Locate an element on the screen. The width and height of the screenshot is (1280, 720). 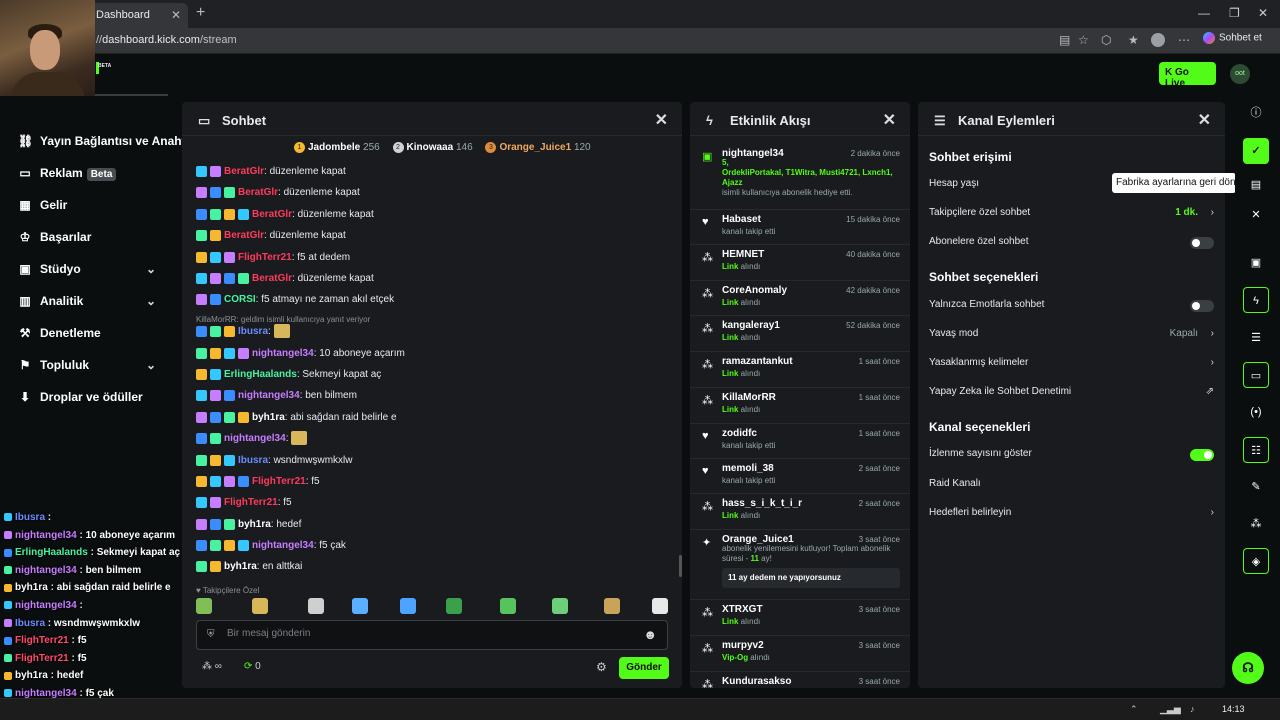
activity-username: Kundurasakso is located at coordinates (756, 681).